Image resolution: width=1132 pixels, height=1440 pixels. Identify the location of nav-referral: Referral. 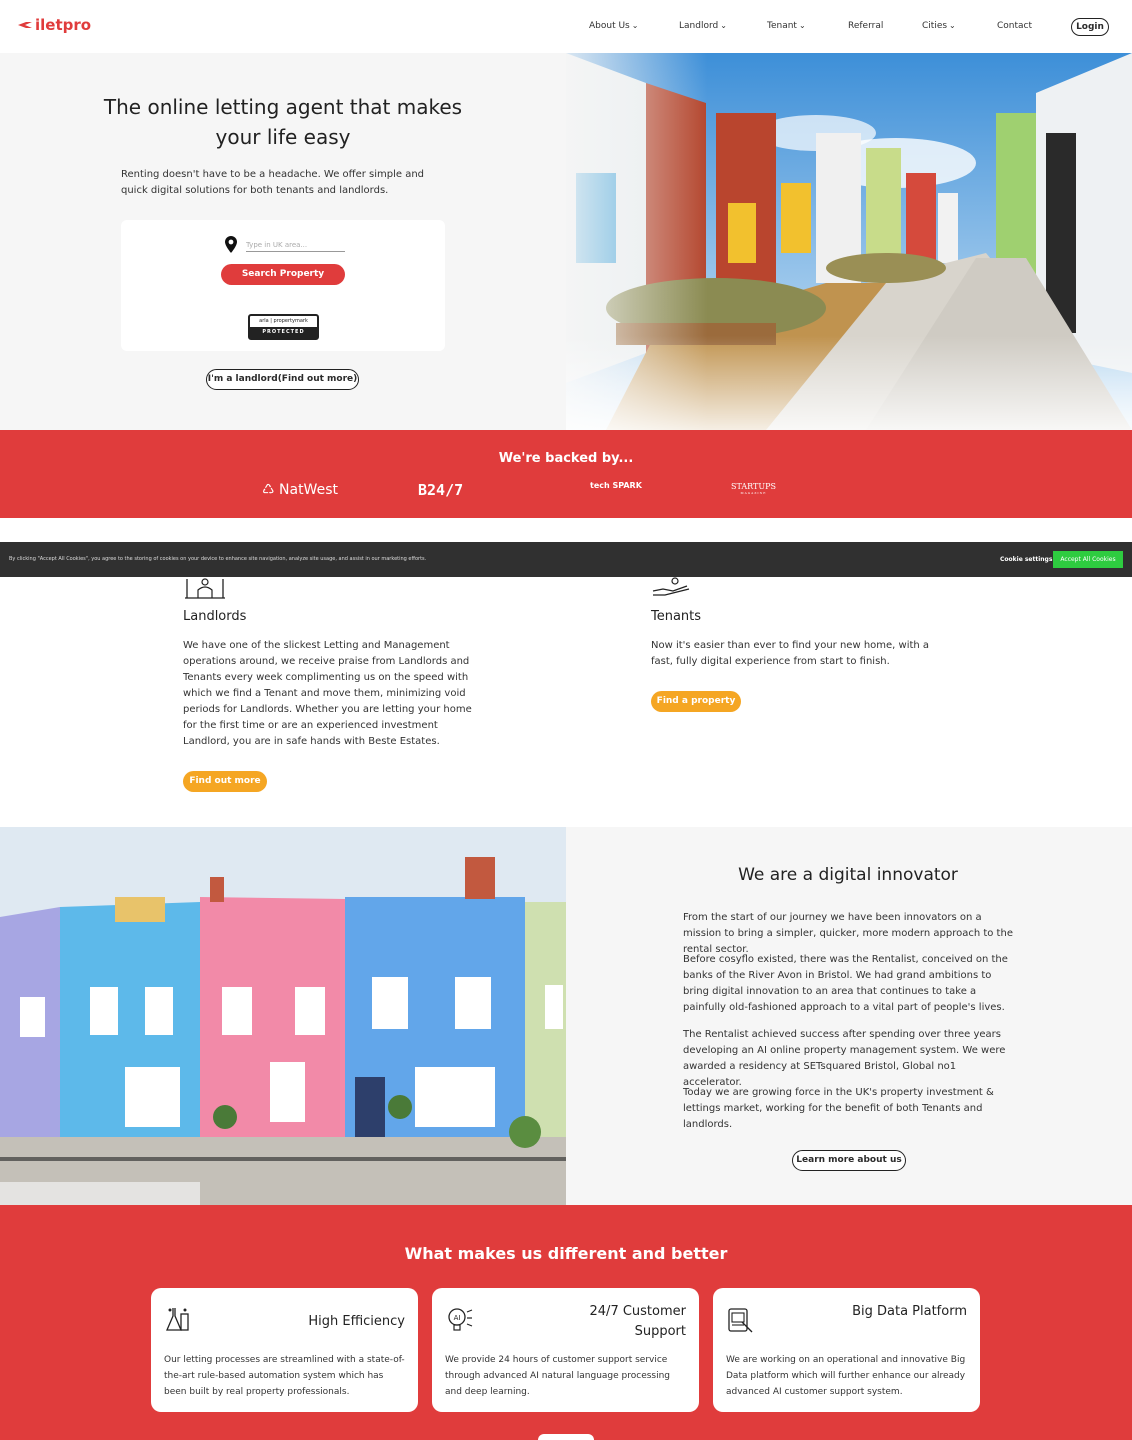
(865, 26).